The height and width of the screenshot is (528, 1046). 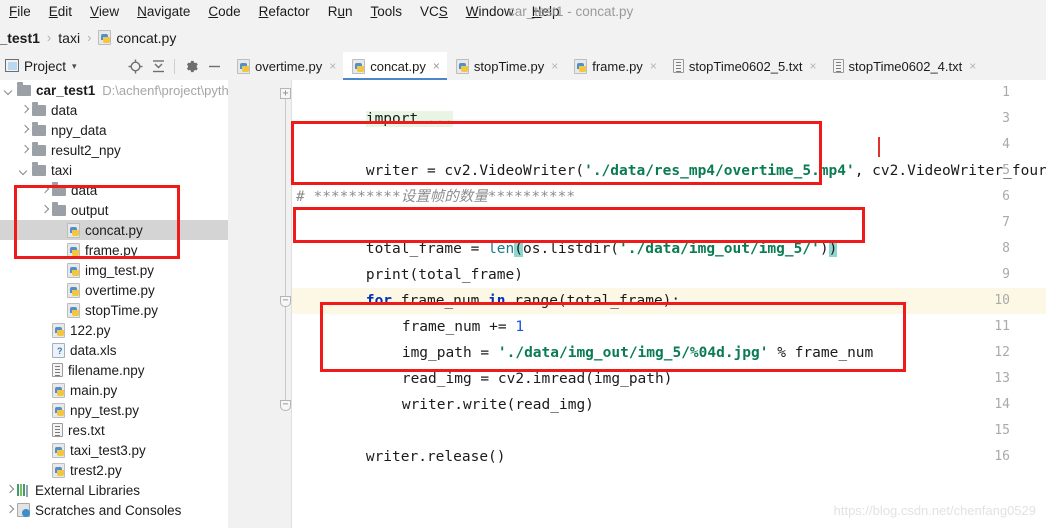 I want to click on tree-item-taxi-test3-py: taxi_test3.py, so click(x=114, y=450).